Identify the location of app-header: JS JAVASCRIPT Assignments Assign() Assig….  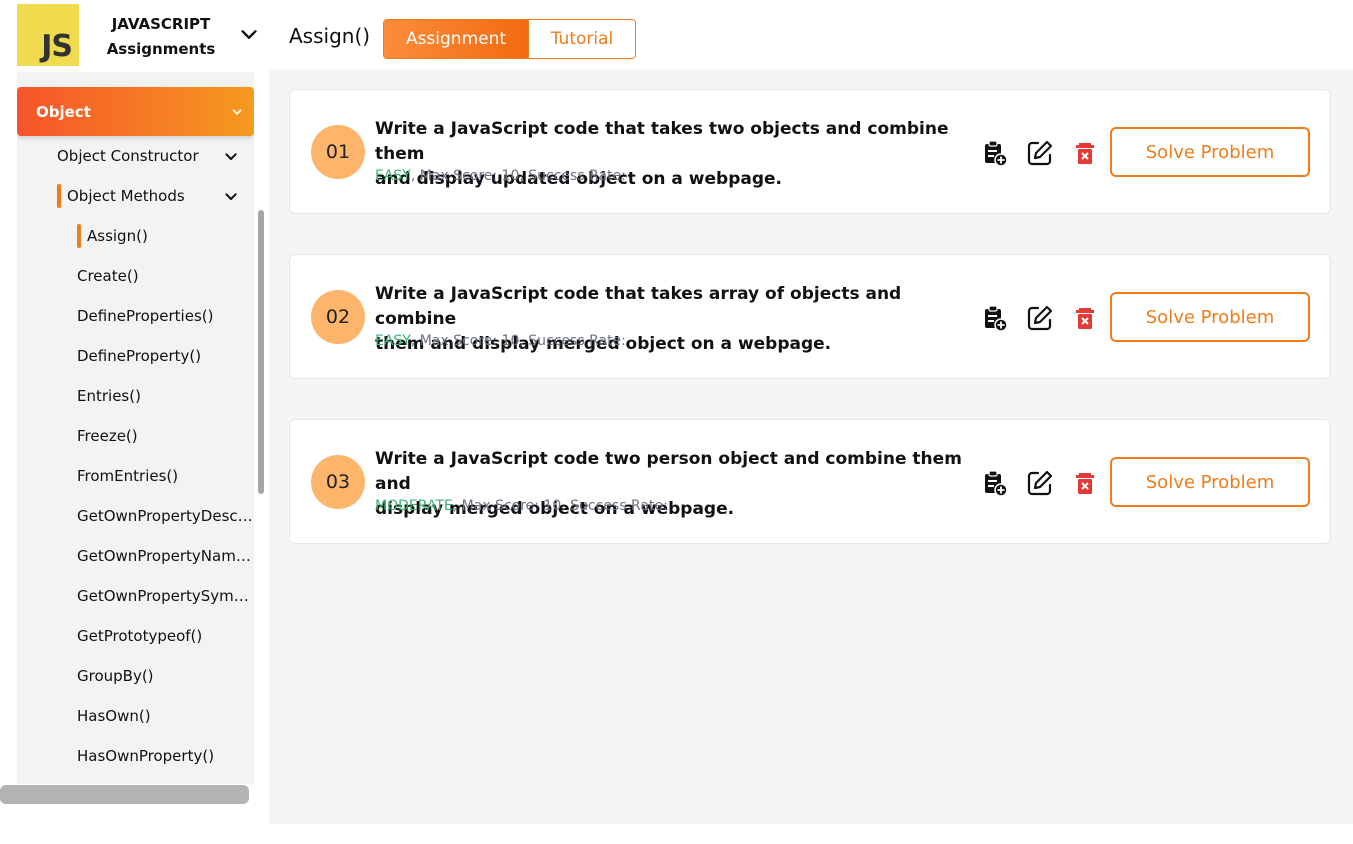
(676, 36).